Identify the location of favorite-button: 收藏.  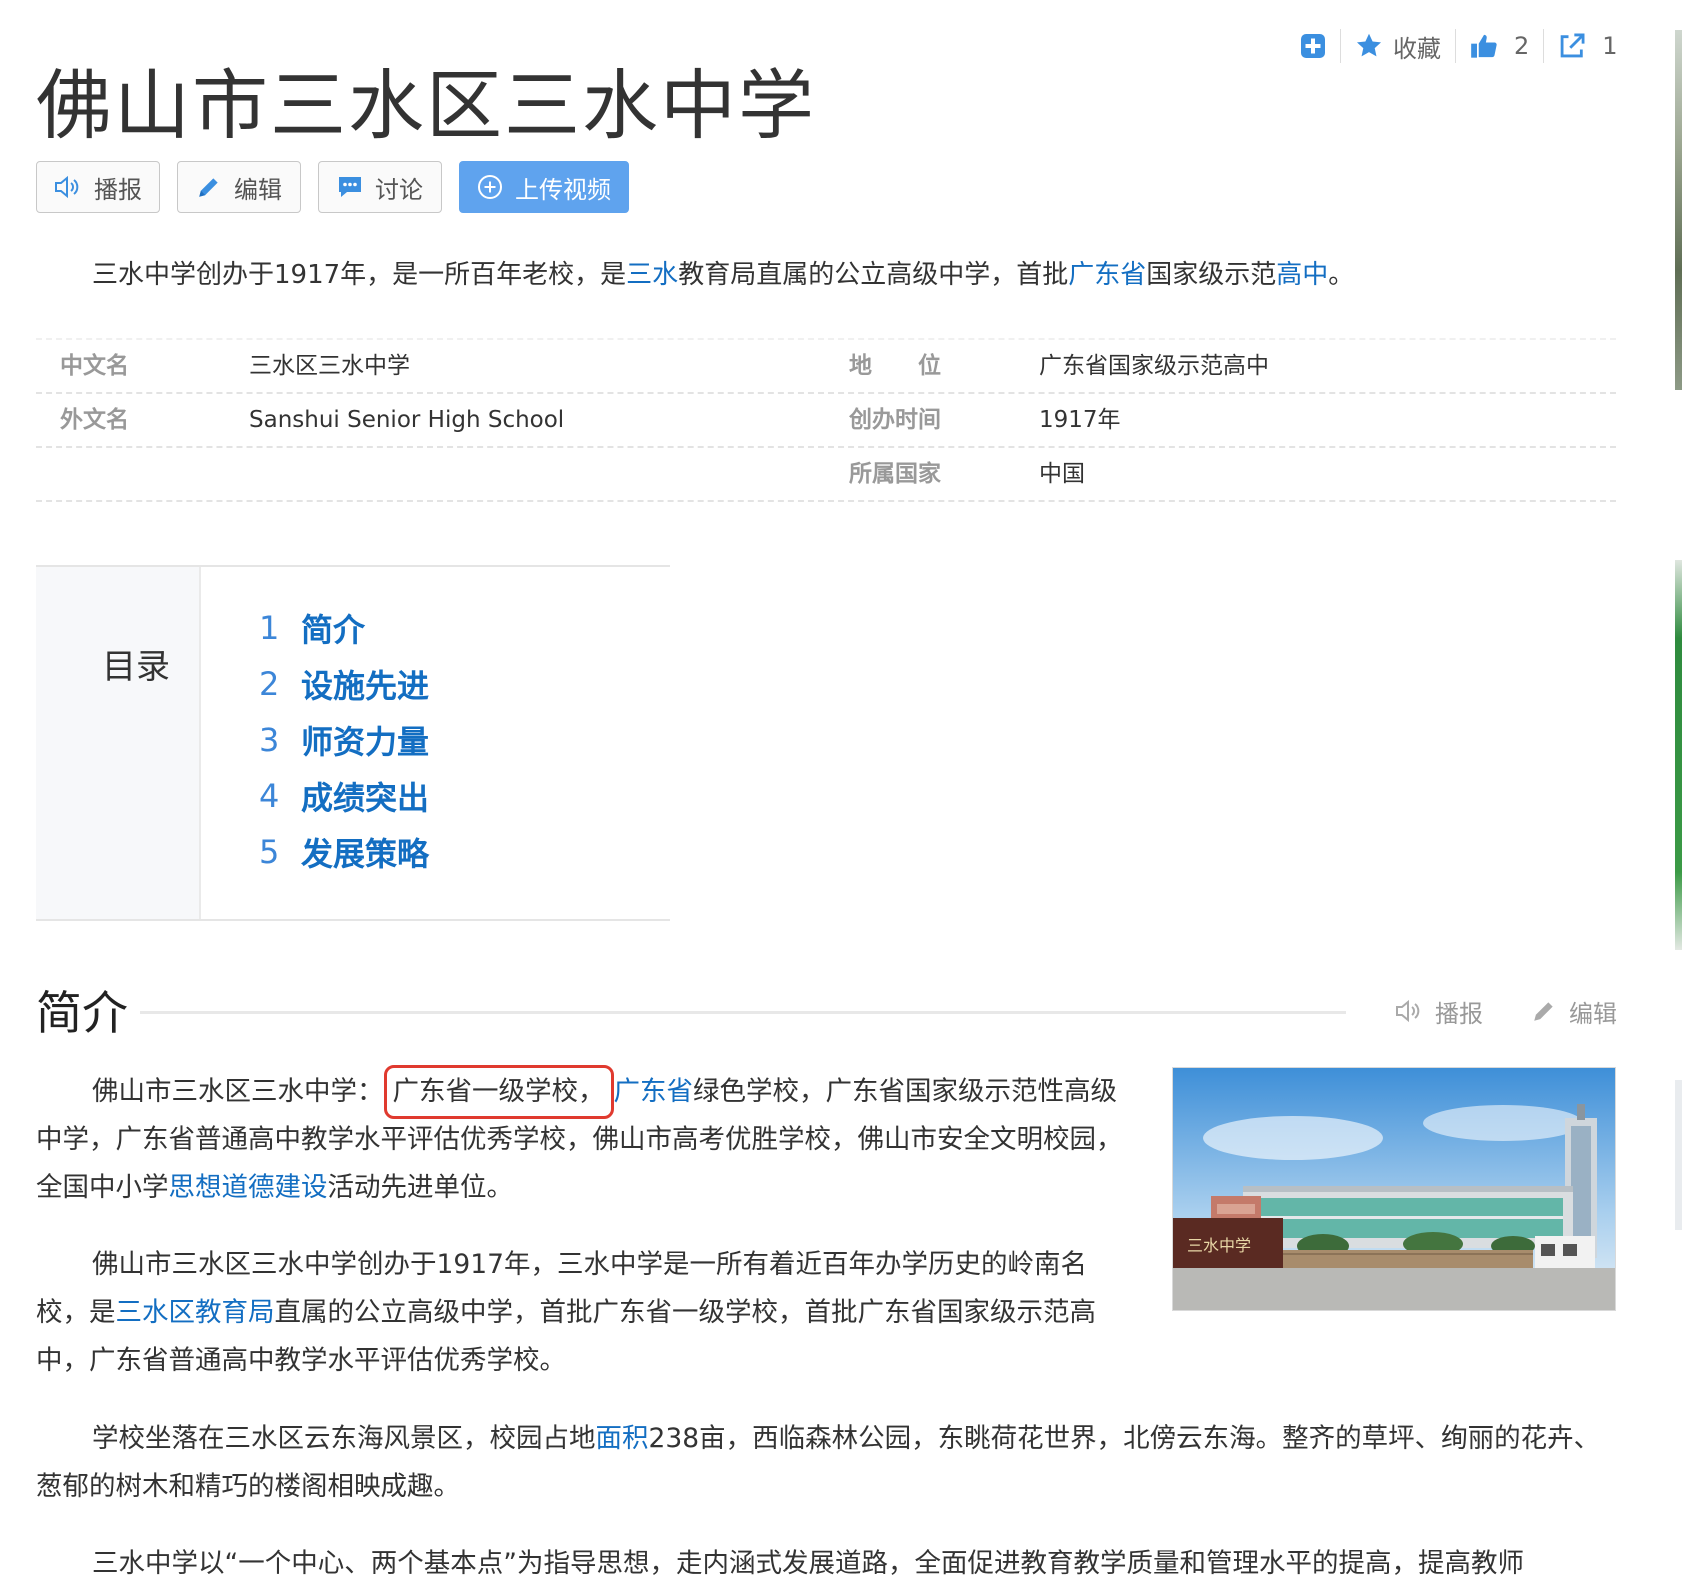
(1398, 46).